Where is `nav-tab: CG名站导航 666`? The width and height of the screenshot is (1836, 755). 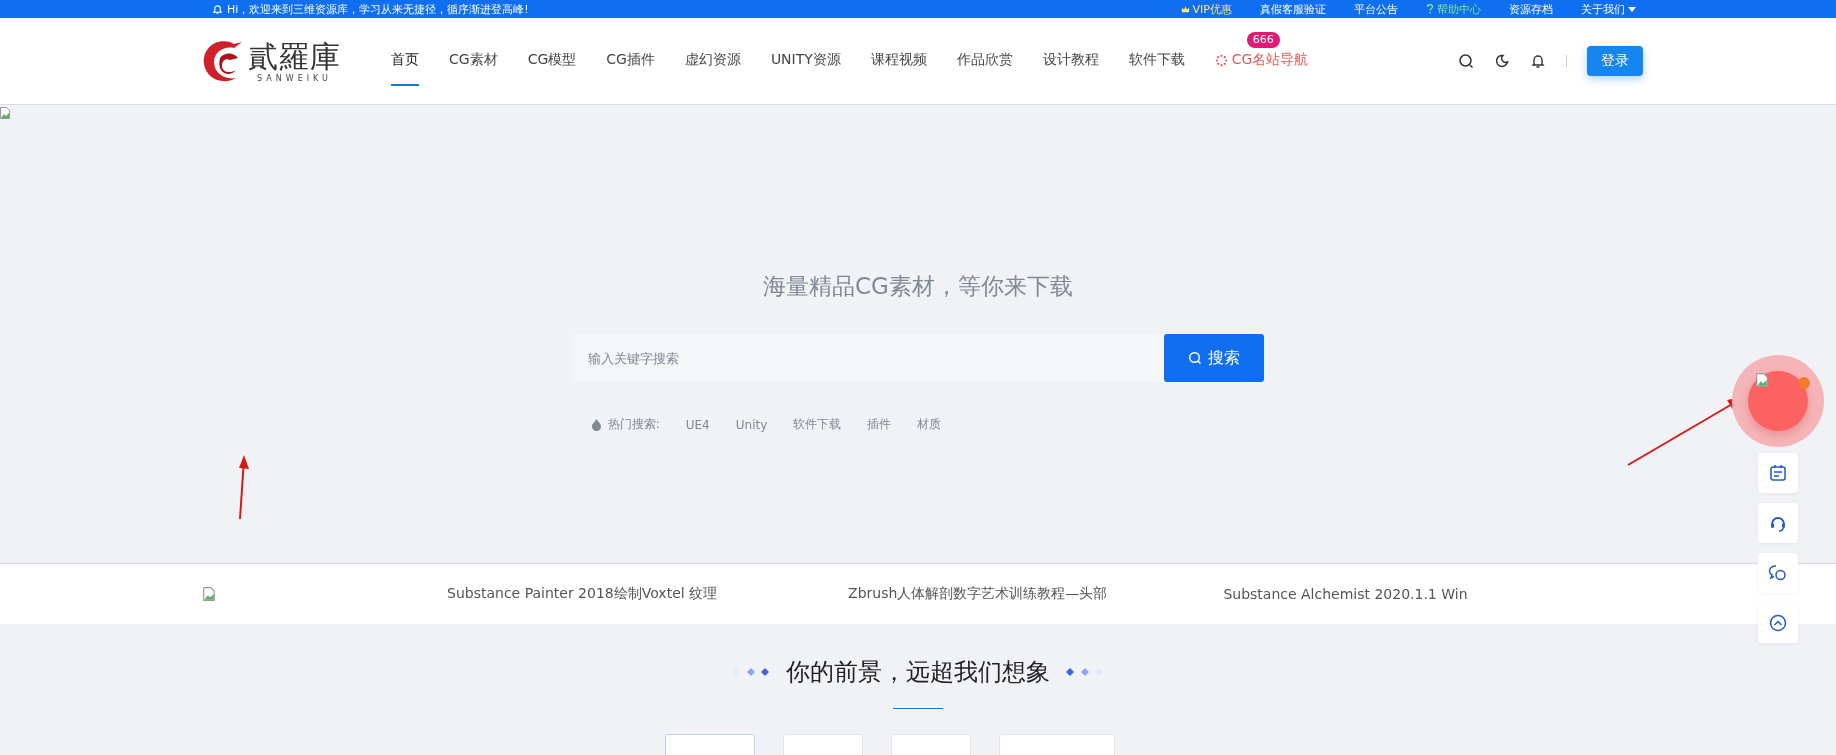 nav-tab: CG名站导航 666 is located at coordinates (1261, 61).